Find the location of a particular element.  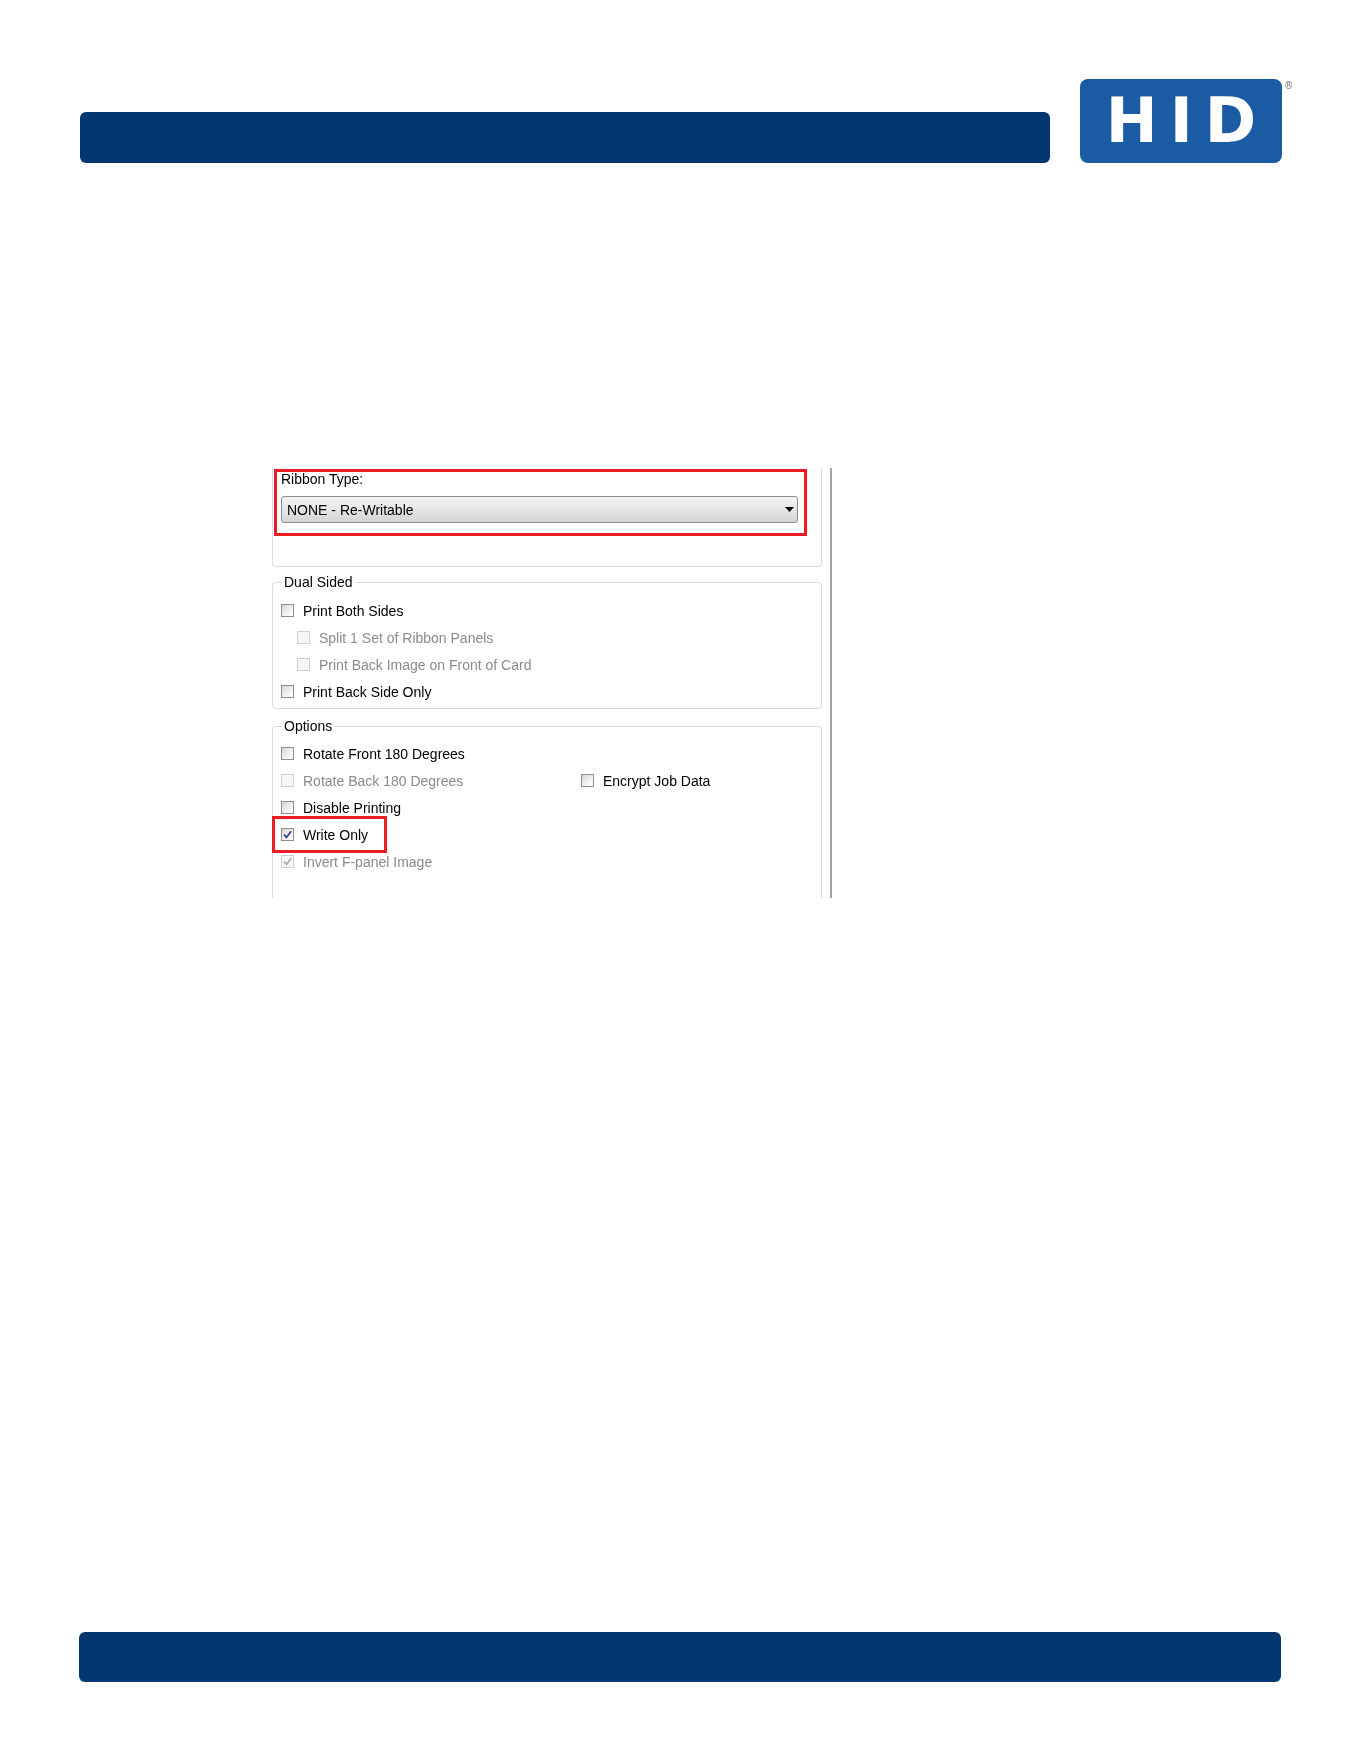

checkbox-label: Rotate Front 180 Degrees is located at coordinates (384, 753).